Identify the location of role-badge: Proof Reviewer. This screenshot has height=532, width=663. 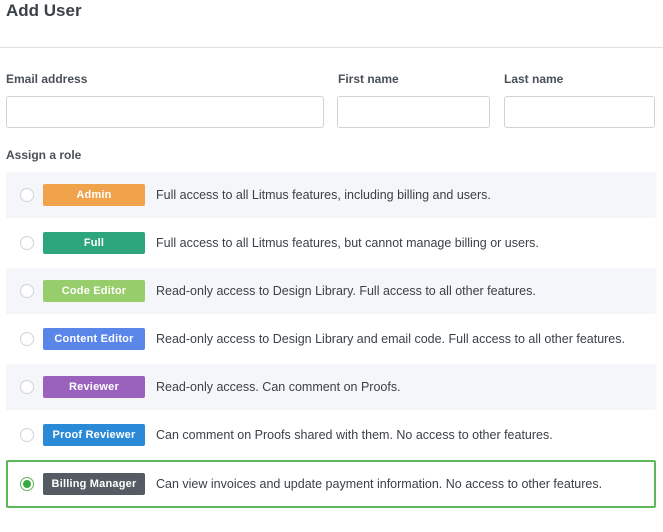
(94, 435).